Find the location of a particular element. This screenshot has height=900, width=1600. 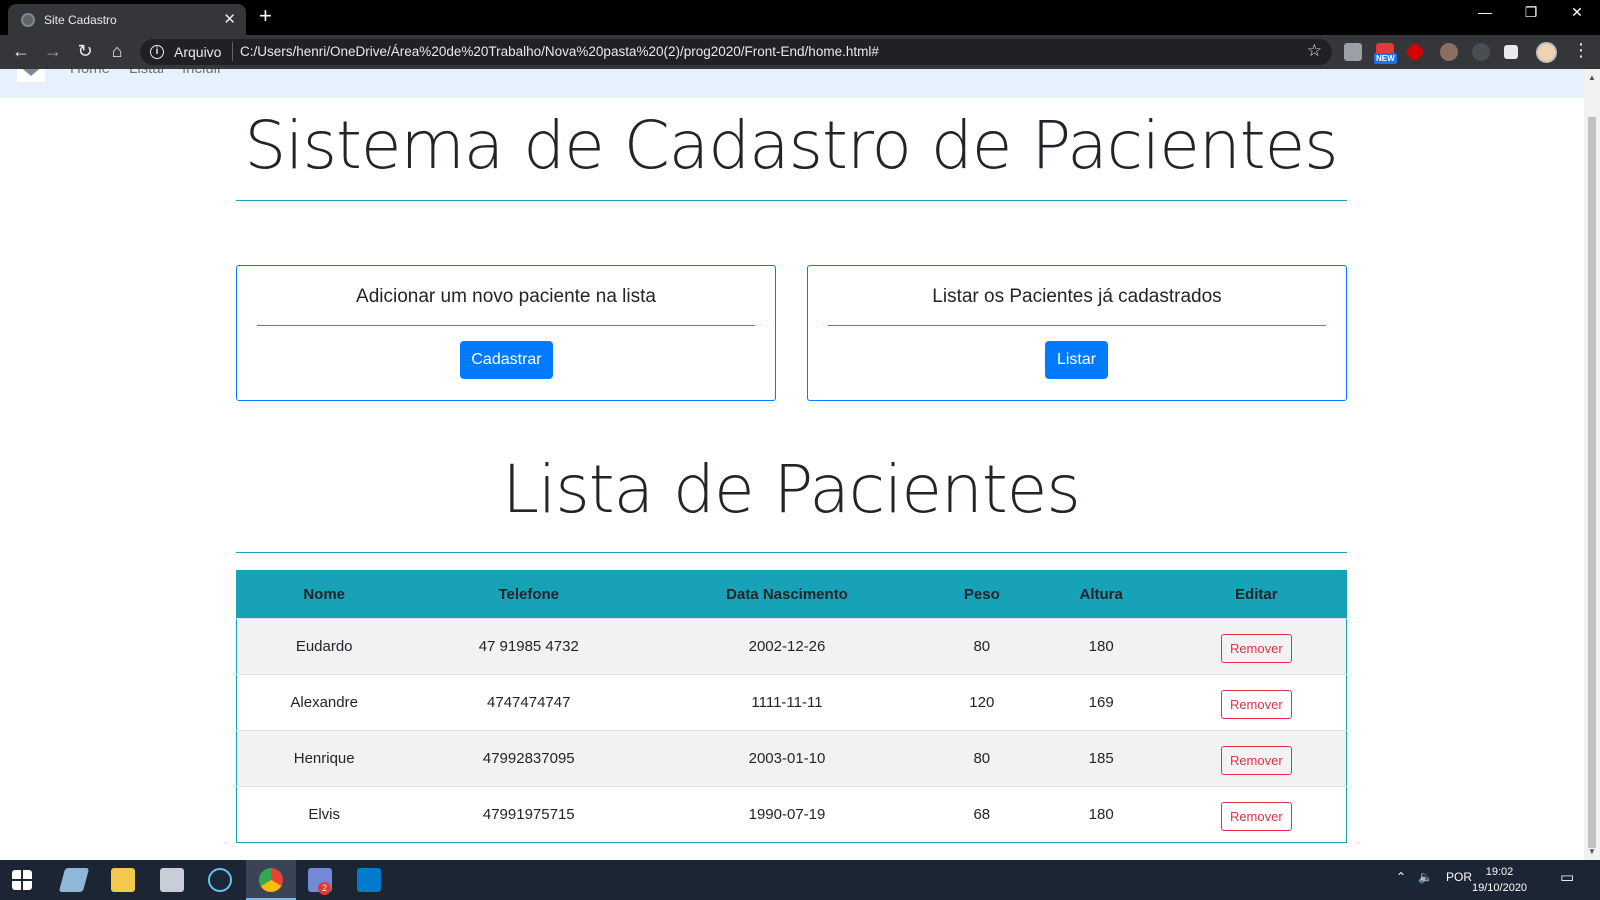

window-close-button: ✕ is located at coordinates (1577, 12).